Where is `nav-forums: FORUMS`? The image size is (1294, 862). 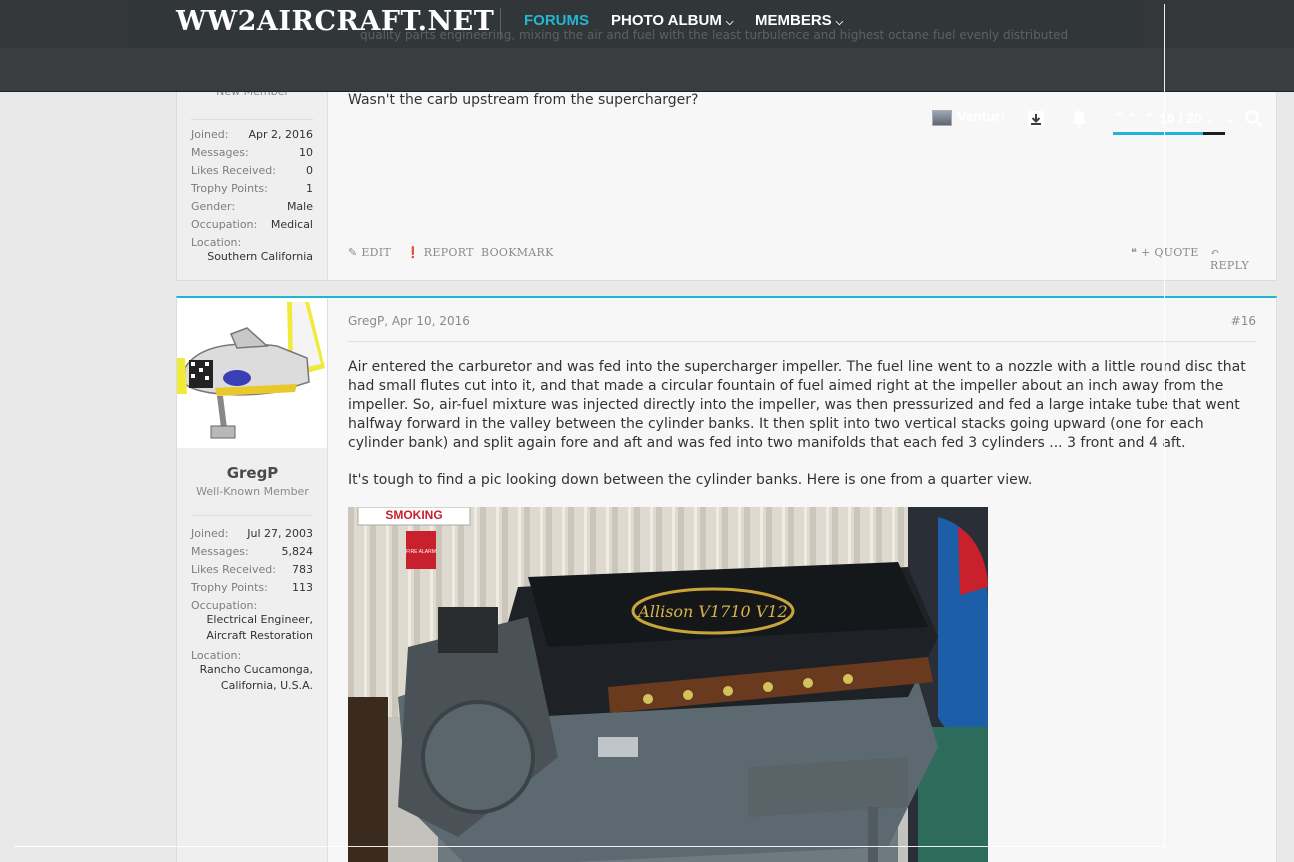
nav-forums: FORUMS is located at coordinates (556, 20).